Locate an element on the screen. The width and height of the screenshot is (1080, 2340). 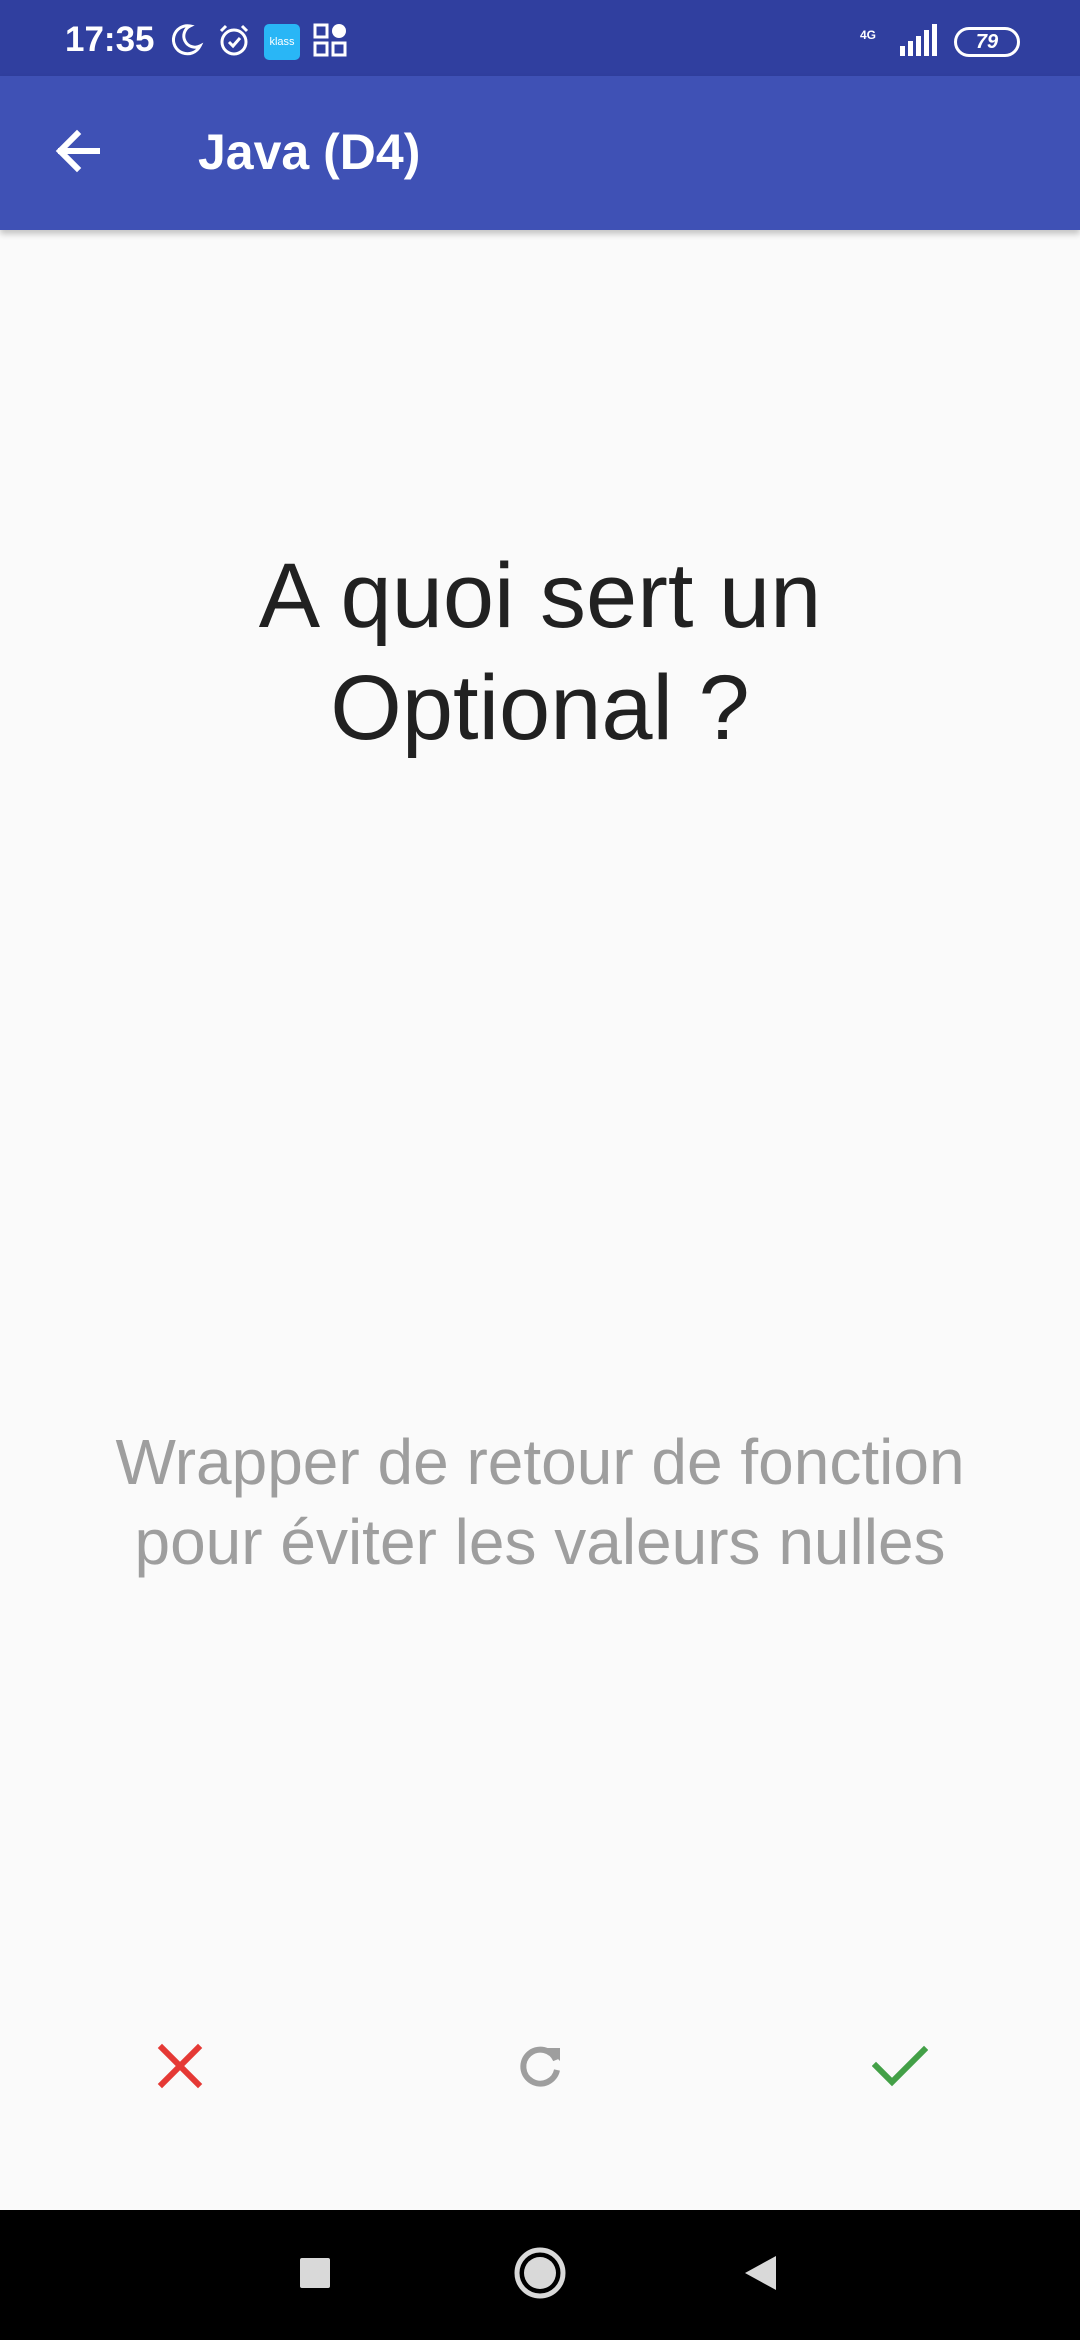
home-icon is located at coordinates (540, 2275).